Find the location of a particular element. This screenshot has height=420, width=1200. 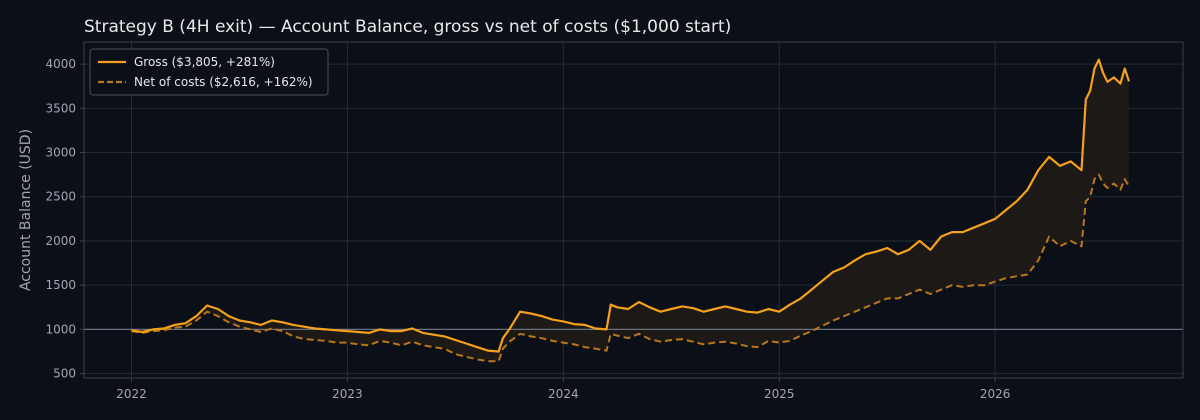

y-tick-label: 500 is located at coordinates (64, 374).